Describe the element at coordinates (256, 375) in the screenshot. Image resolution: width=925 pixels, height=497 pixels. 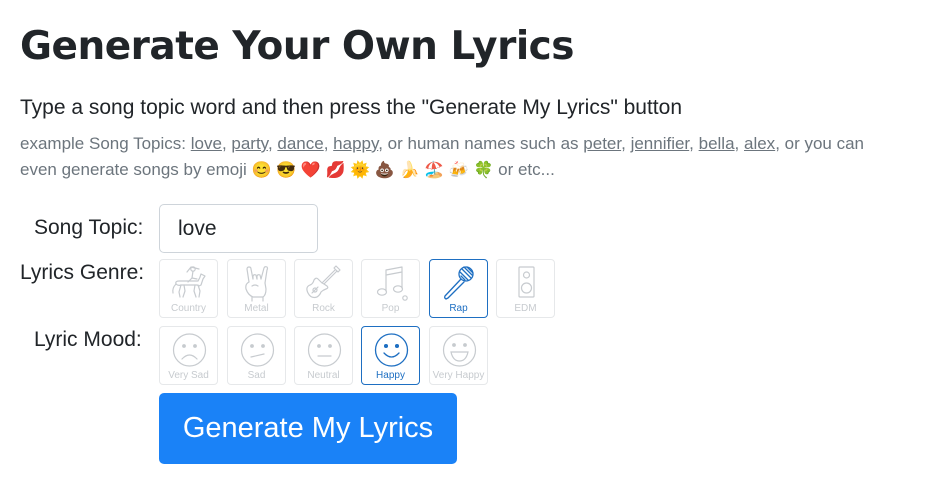
I see `mood-option-label: Sad` at that location.